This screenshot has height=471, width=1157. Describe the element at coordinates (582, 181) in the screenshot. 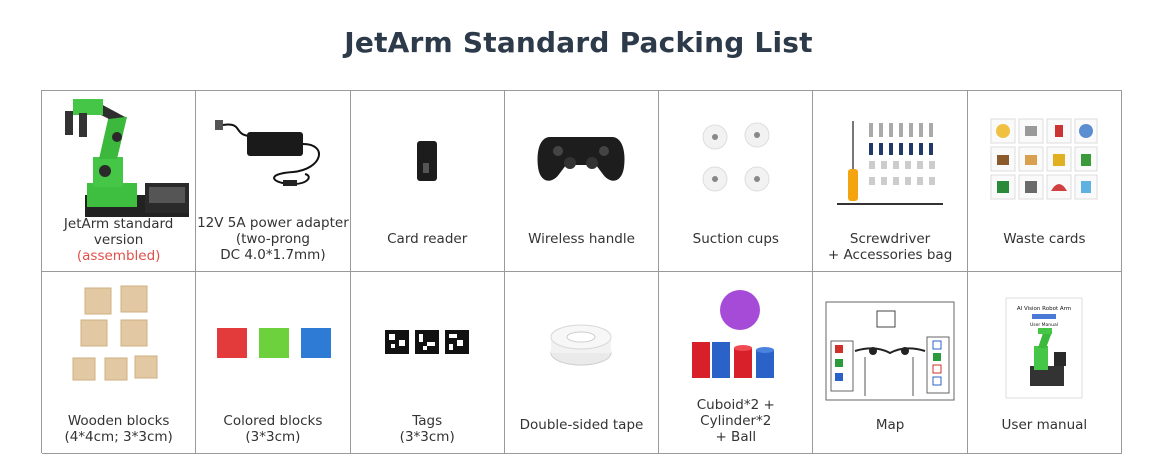

I see `item-wireless-handle: Wireless handle` at that location.